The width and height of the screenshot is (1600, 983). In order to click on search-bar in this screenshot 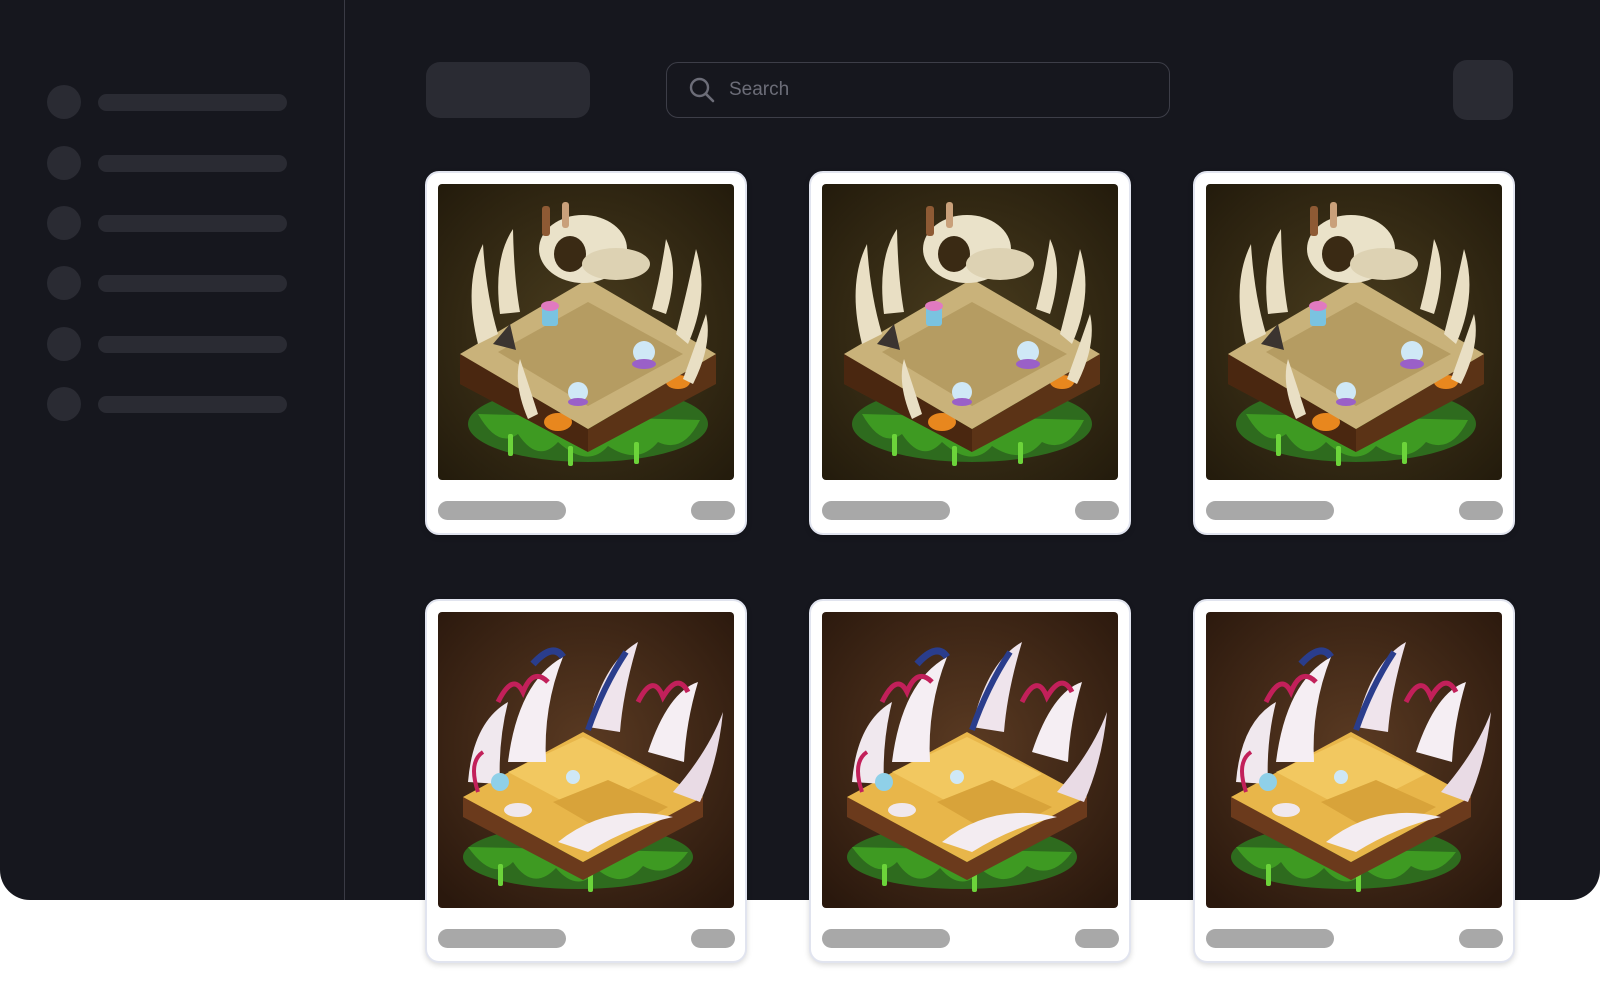, I will do `click(918, 90)`.